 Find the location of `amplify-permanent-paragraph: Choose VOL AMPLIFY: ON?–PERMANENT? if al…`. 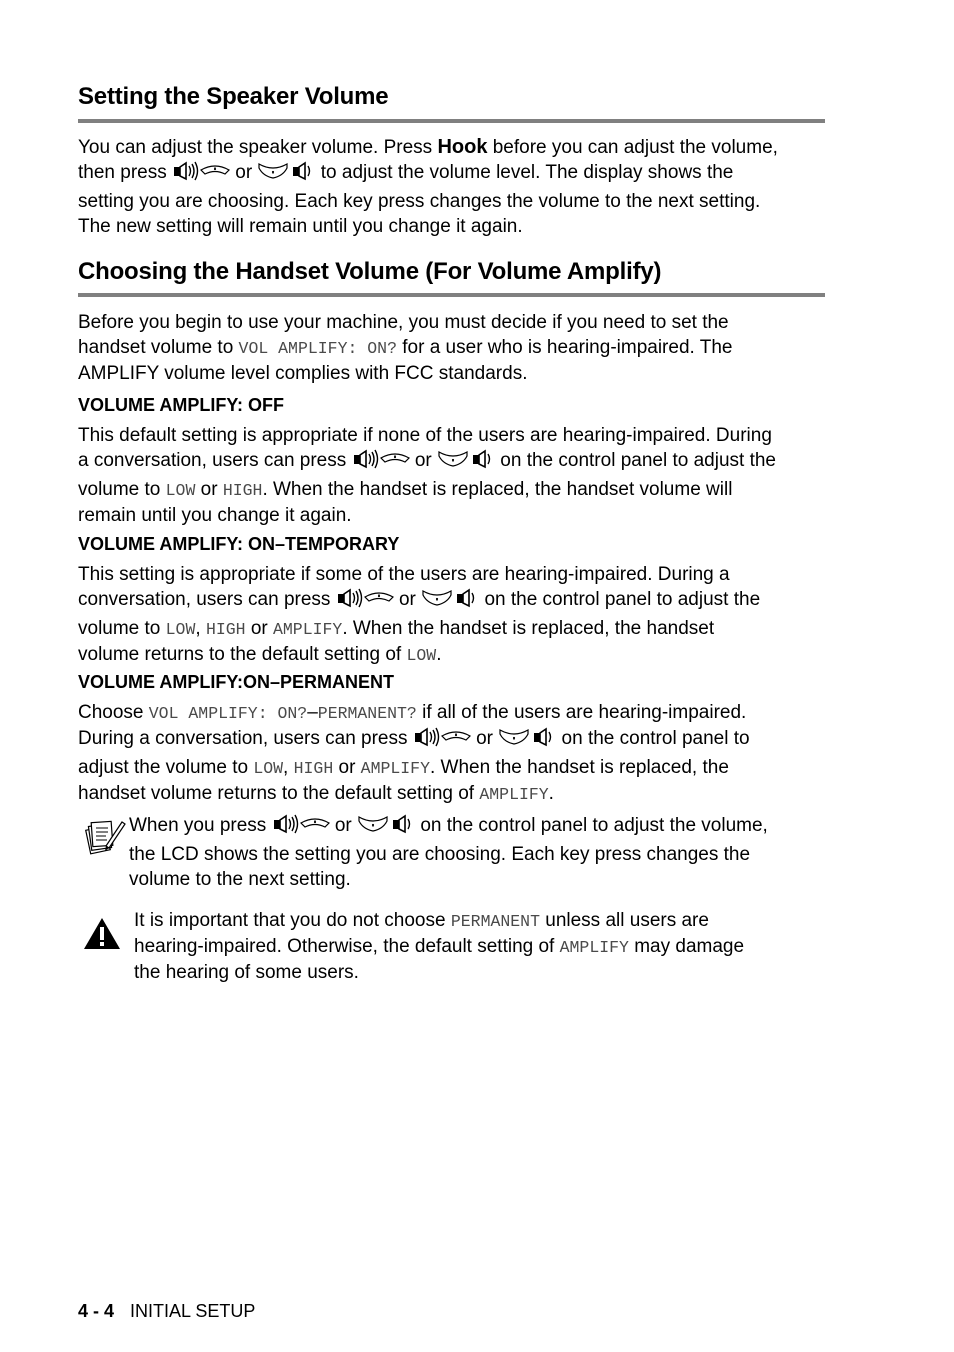

amplify-permanent-paragraph: Choose VOL AMPLIFY: ON?–PERMANENT? if al… is located at coordinates (414, 753).